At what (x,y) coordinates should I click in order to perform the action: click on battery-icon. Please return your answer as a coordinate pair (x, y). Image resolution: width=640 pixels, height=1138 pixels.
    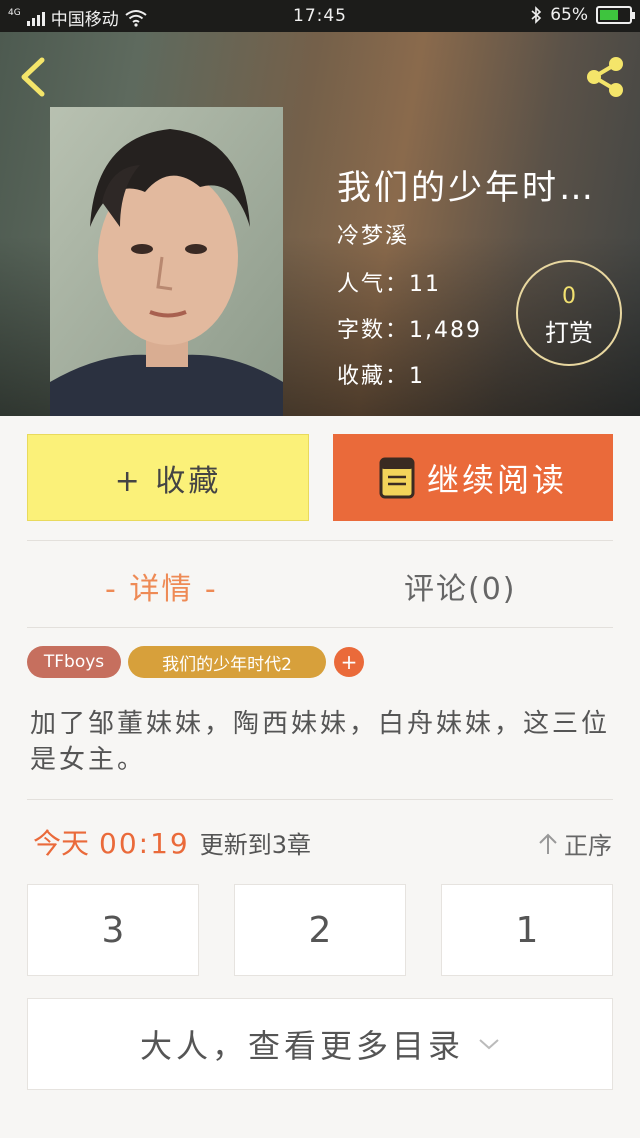
    Looking at the image, I should click on (615, 15).